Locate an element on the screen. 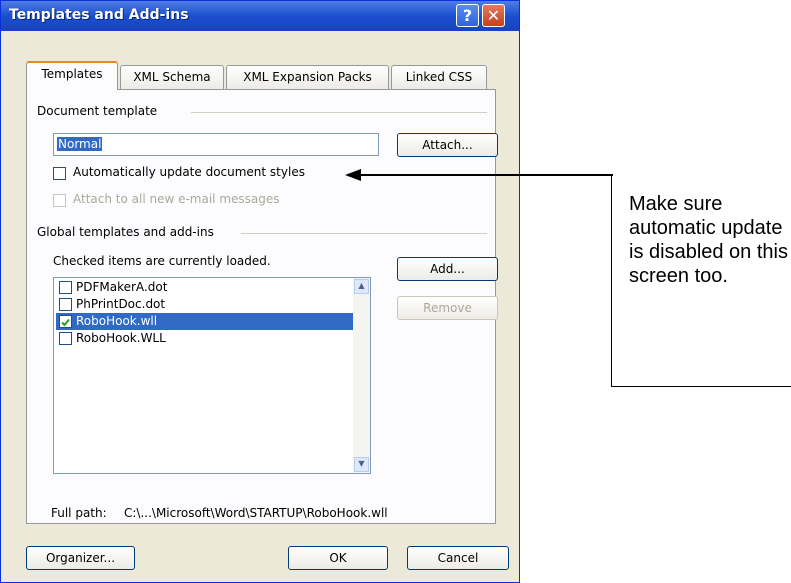 The width and height of the screenshot is (791, 583). document-template-group-label: Document template is located at coordinates (97, 111).